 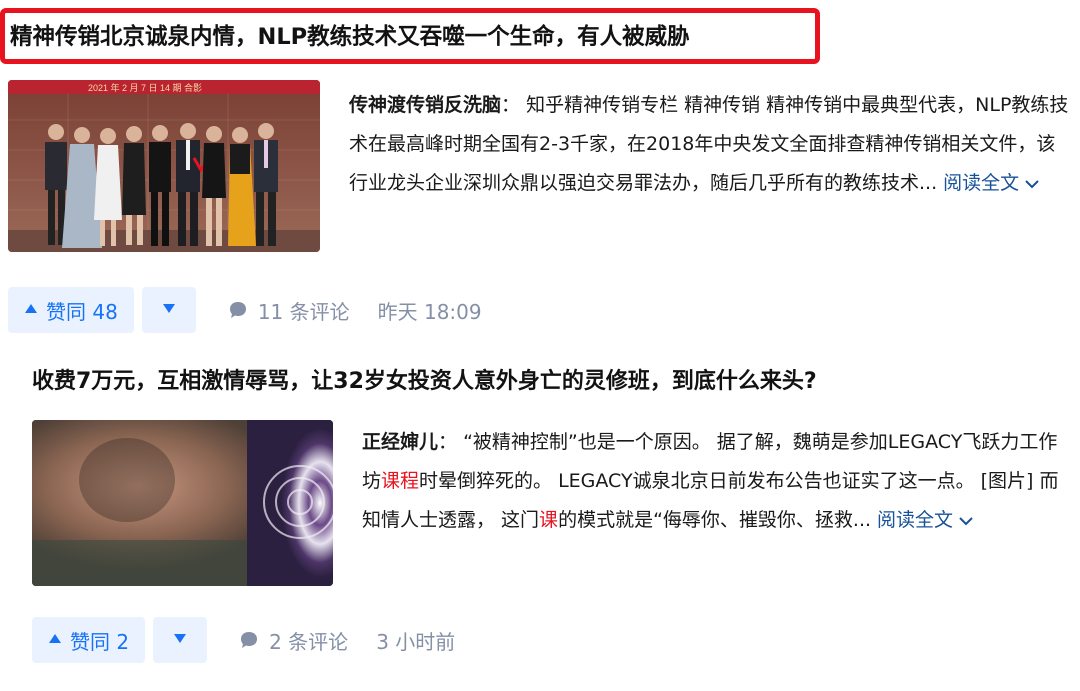 I want to click on comments-button: 2 条评论, so click(x=293, y=640).